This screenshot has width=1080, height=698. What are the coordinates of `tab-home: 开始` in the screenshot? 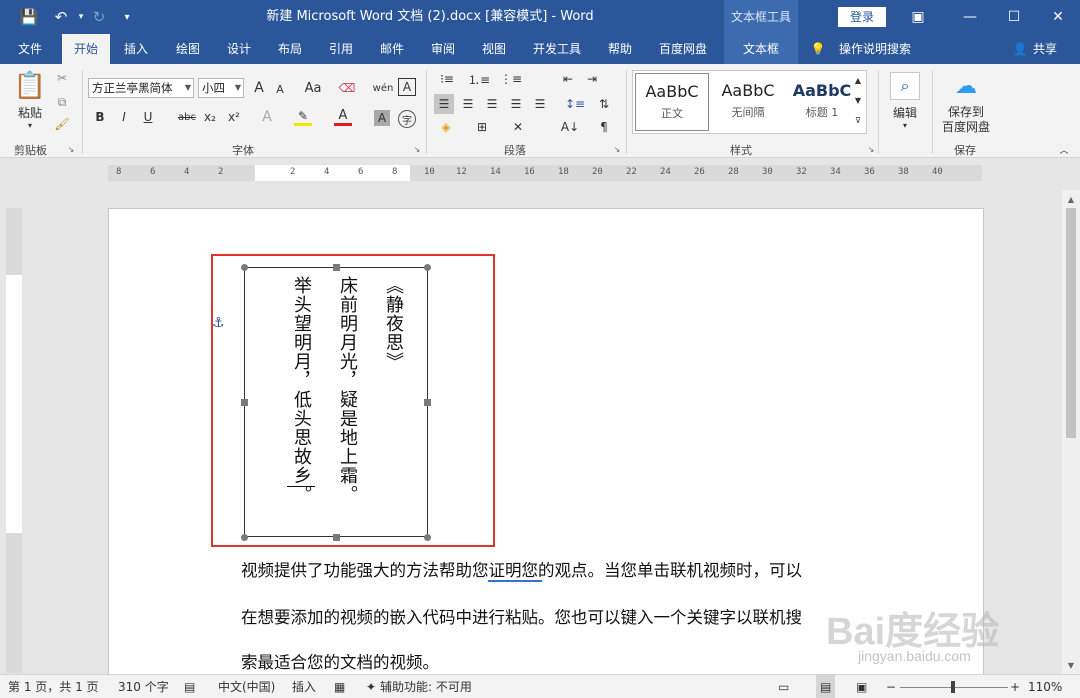 It's located at (86, 49).